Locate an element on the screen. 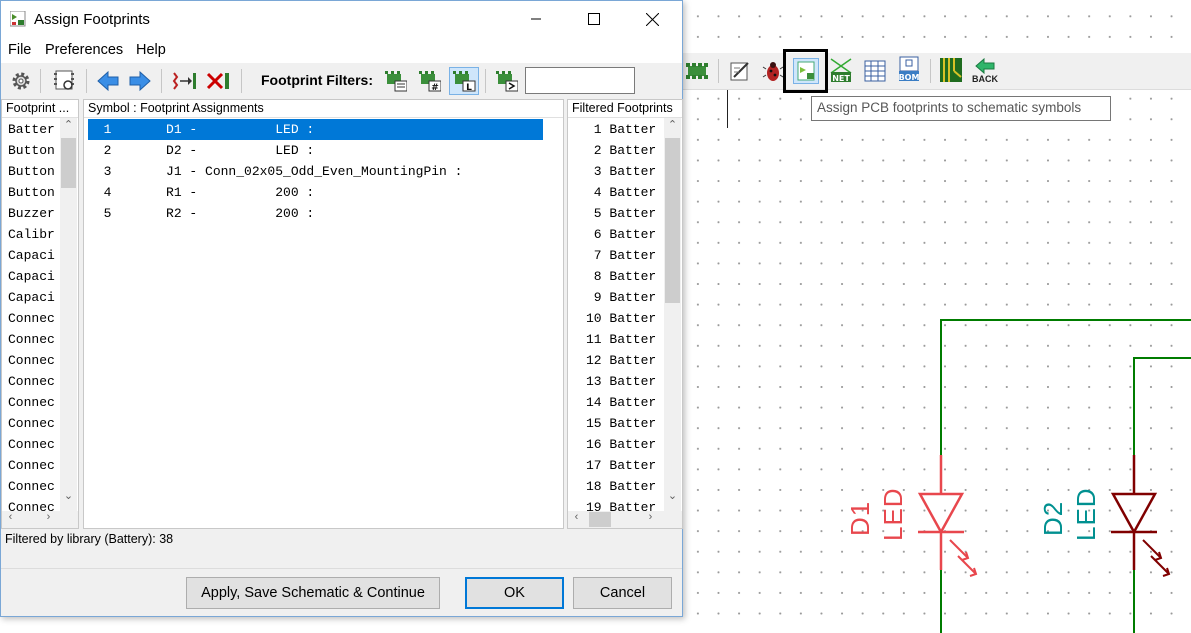  library-item: Calibr is located at coordinates (31, 234).